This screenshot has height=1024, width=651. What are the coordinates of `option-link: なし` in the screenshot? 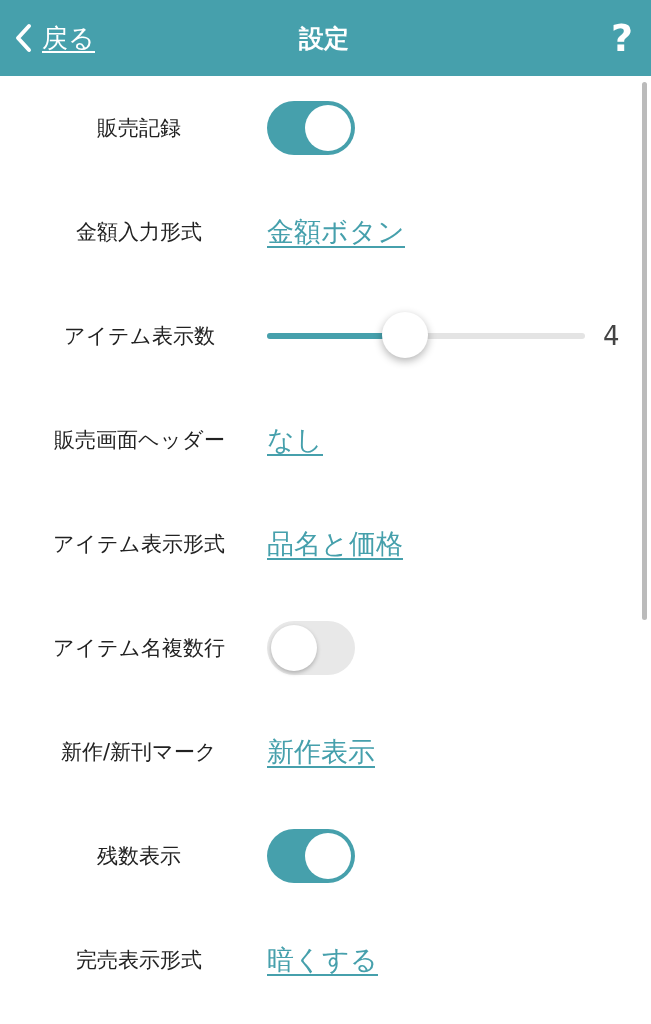 It's located at (295, 439).